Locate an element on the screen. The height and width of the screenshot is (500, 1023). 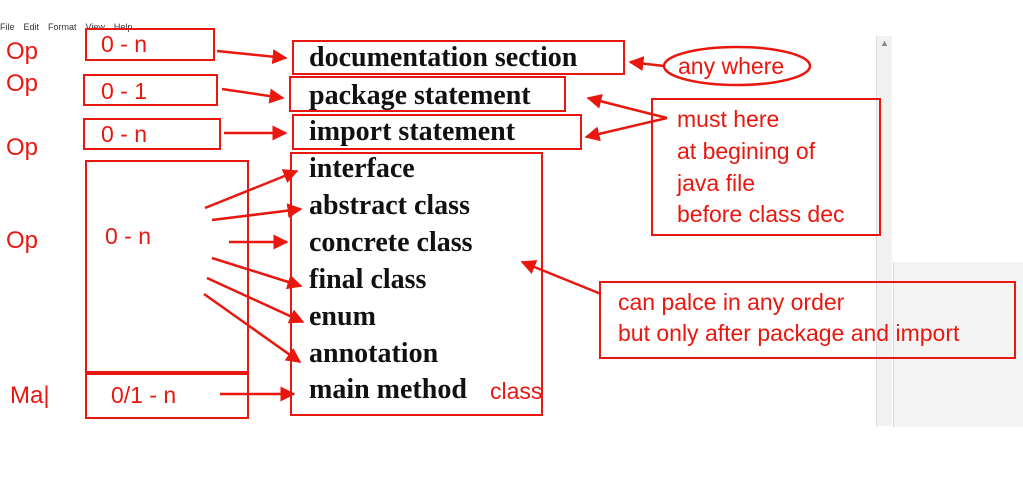
arrow-to-final-class is located at coordinates (257, 273).